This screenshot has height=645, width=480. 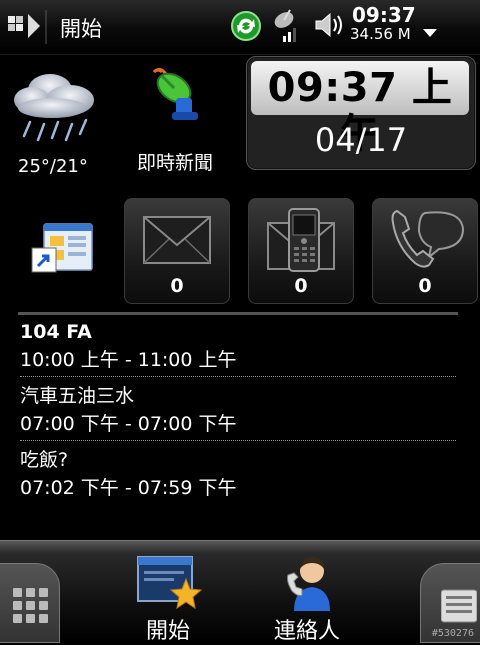 I want to click on sync-icon, so click(x=246, y=28).